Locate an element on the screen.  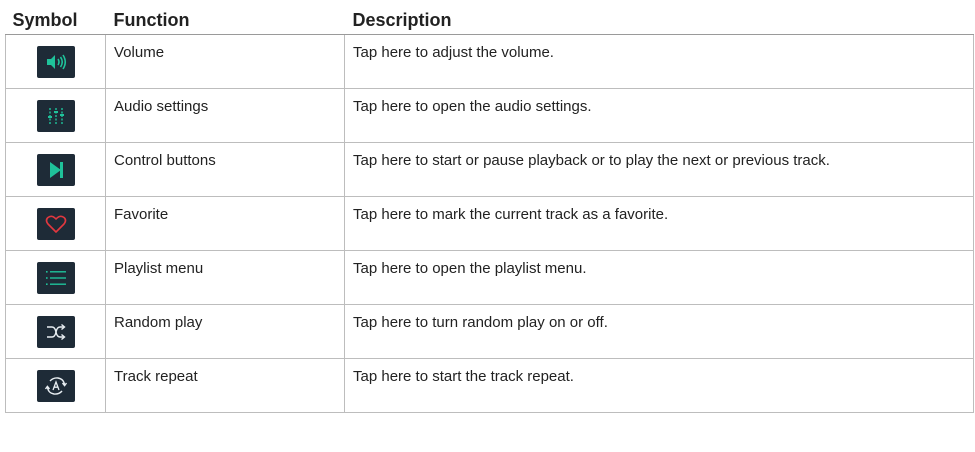
description-cell: Tap here to start the track repeat. is located at coordinates (659, 385).